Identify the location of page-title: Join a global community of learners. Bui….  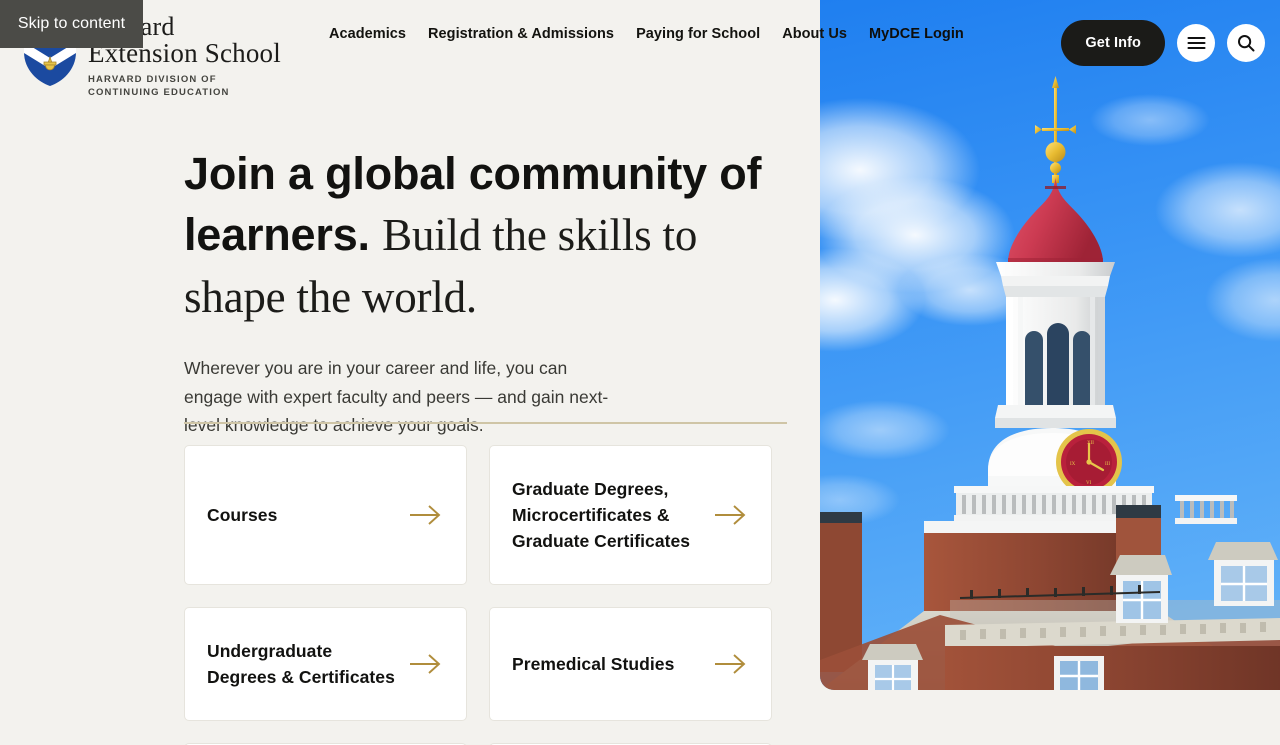
(486, 235).